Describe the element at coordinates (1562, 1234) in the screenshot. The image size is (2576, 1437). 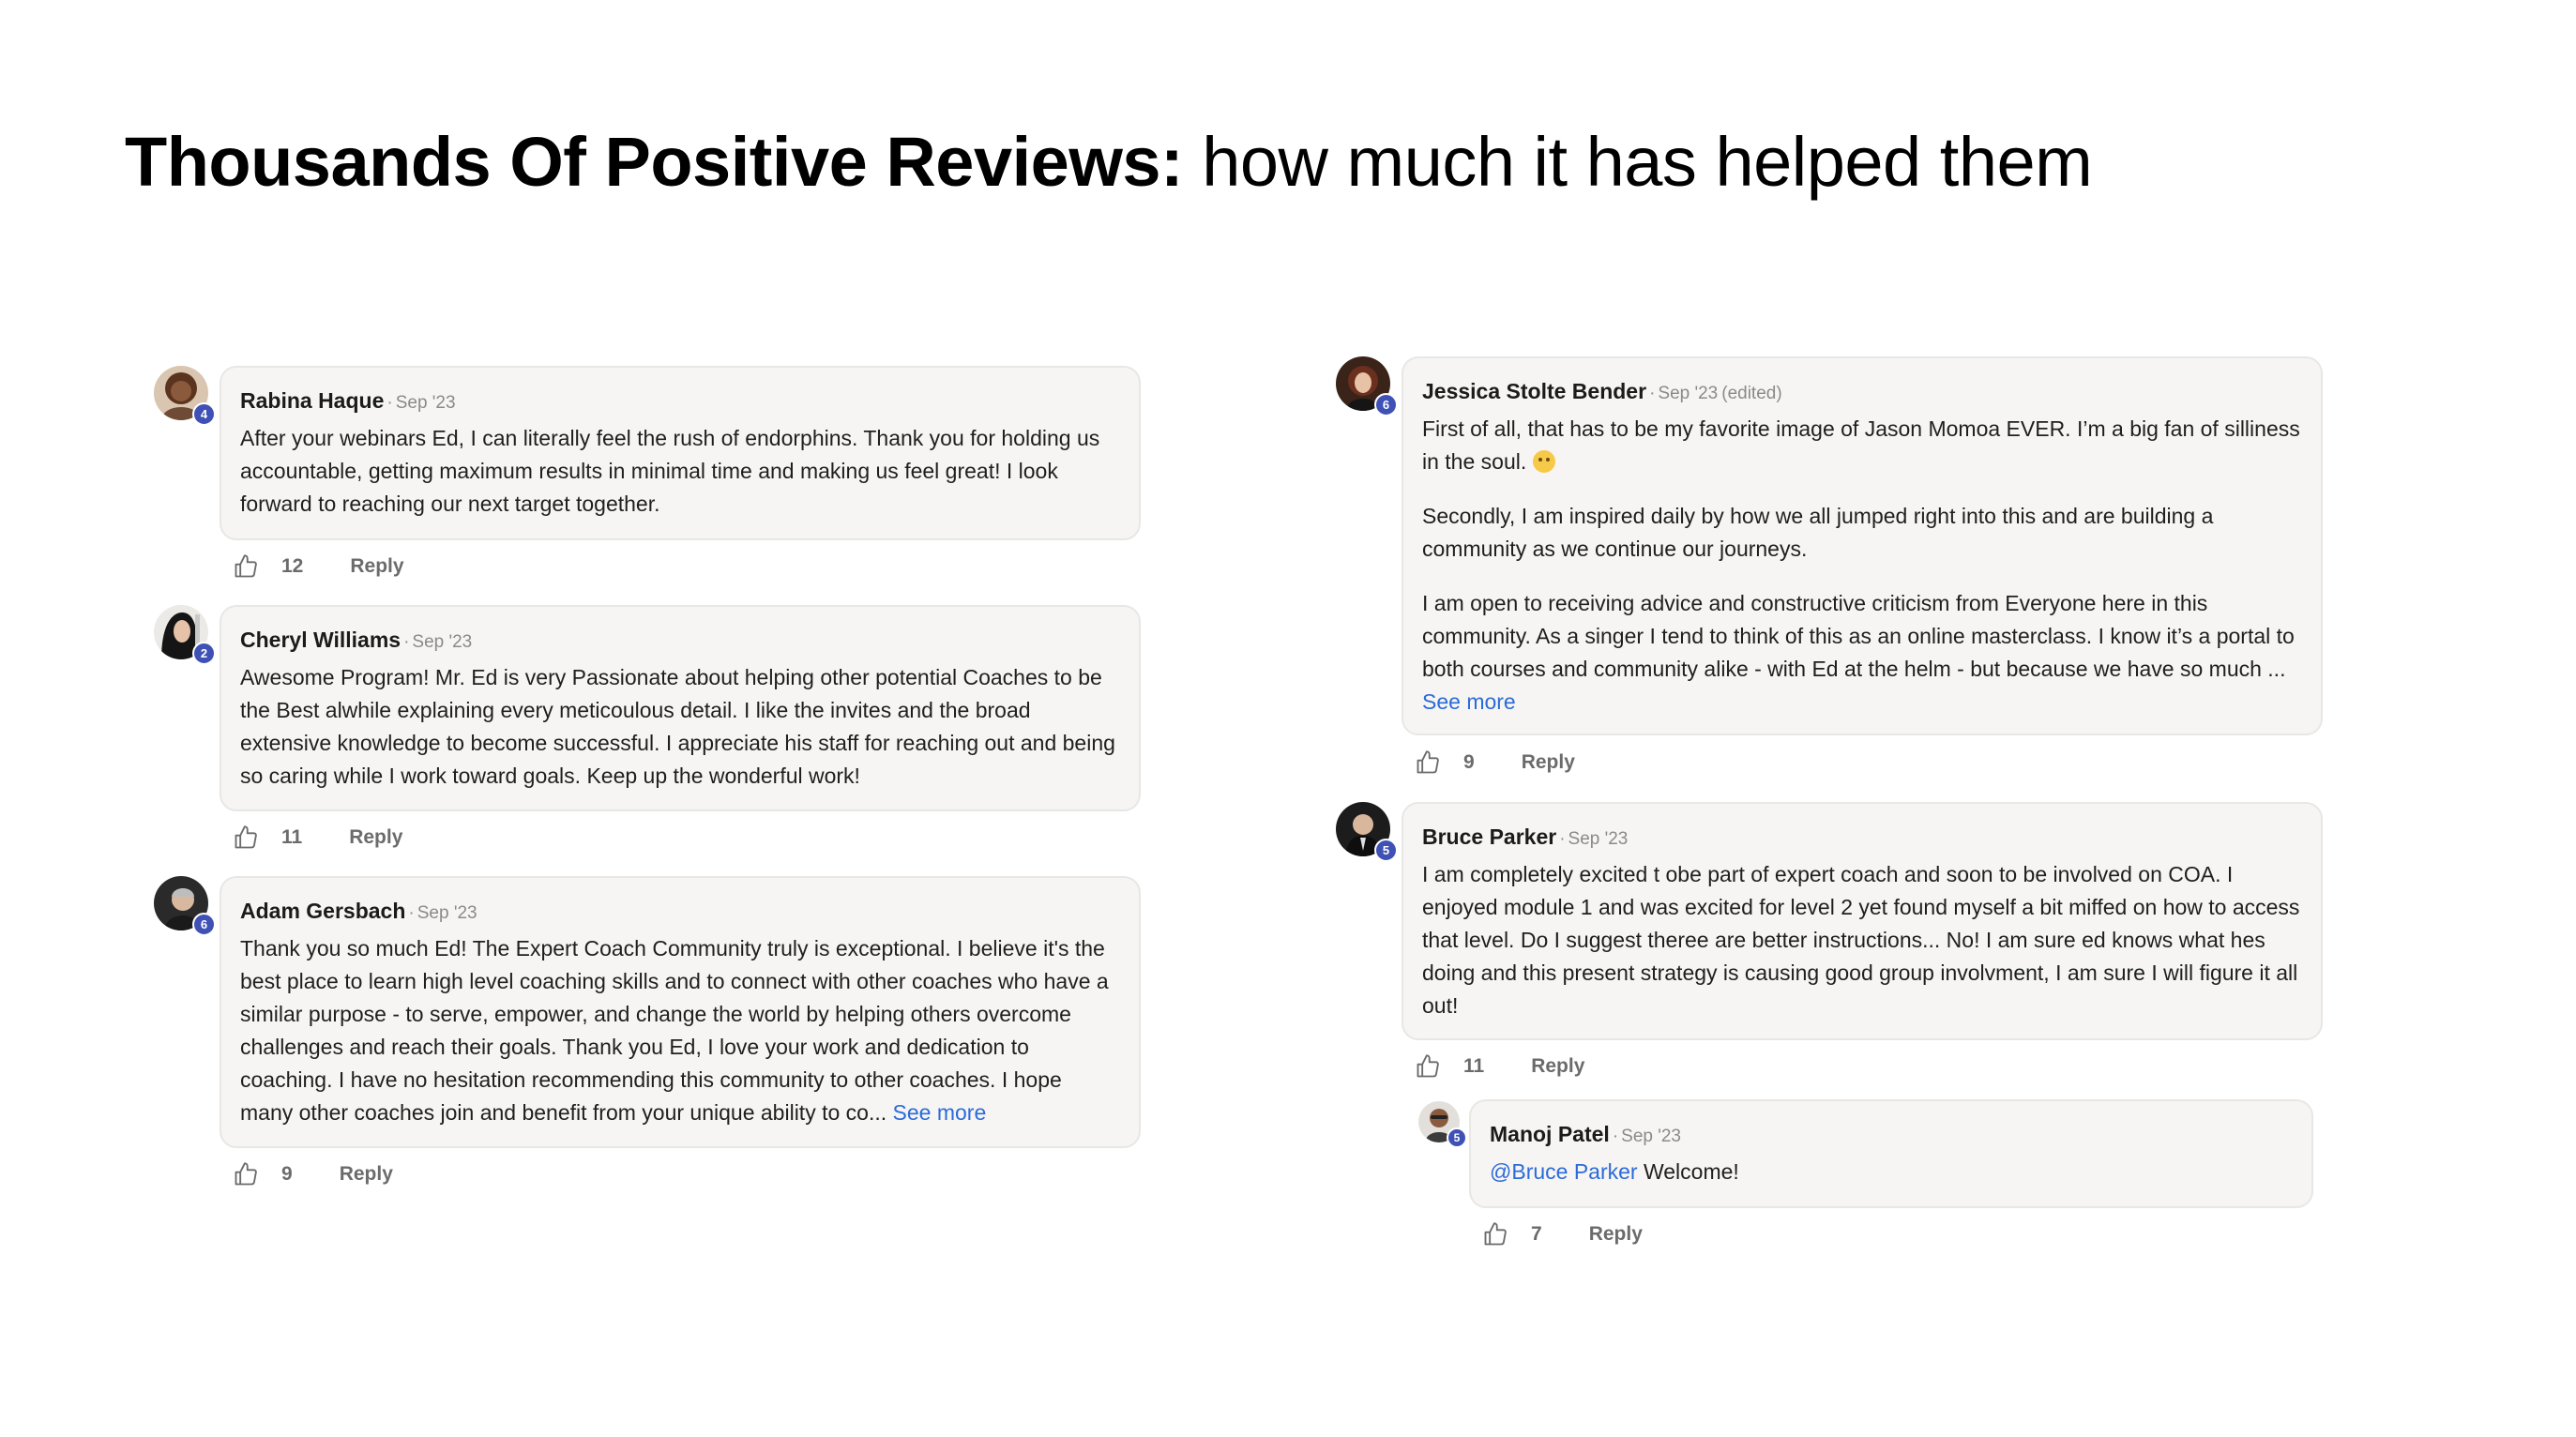
I see `comment-actions: 7 Reply` at that location.